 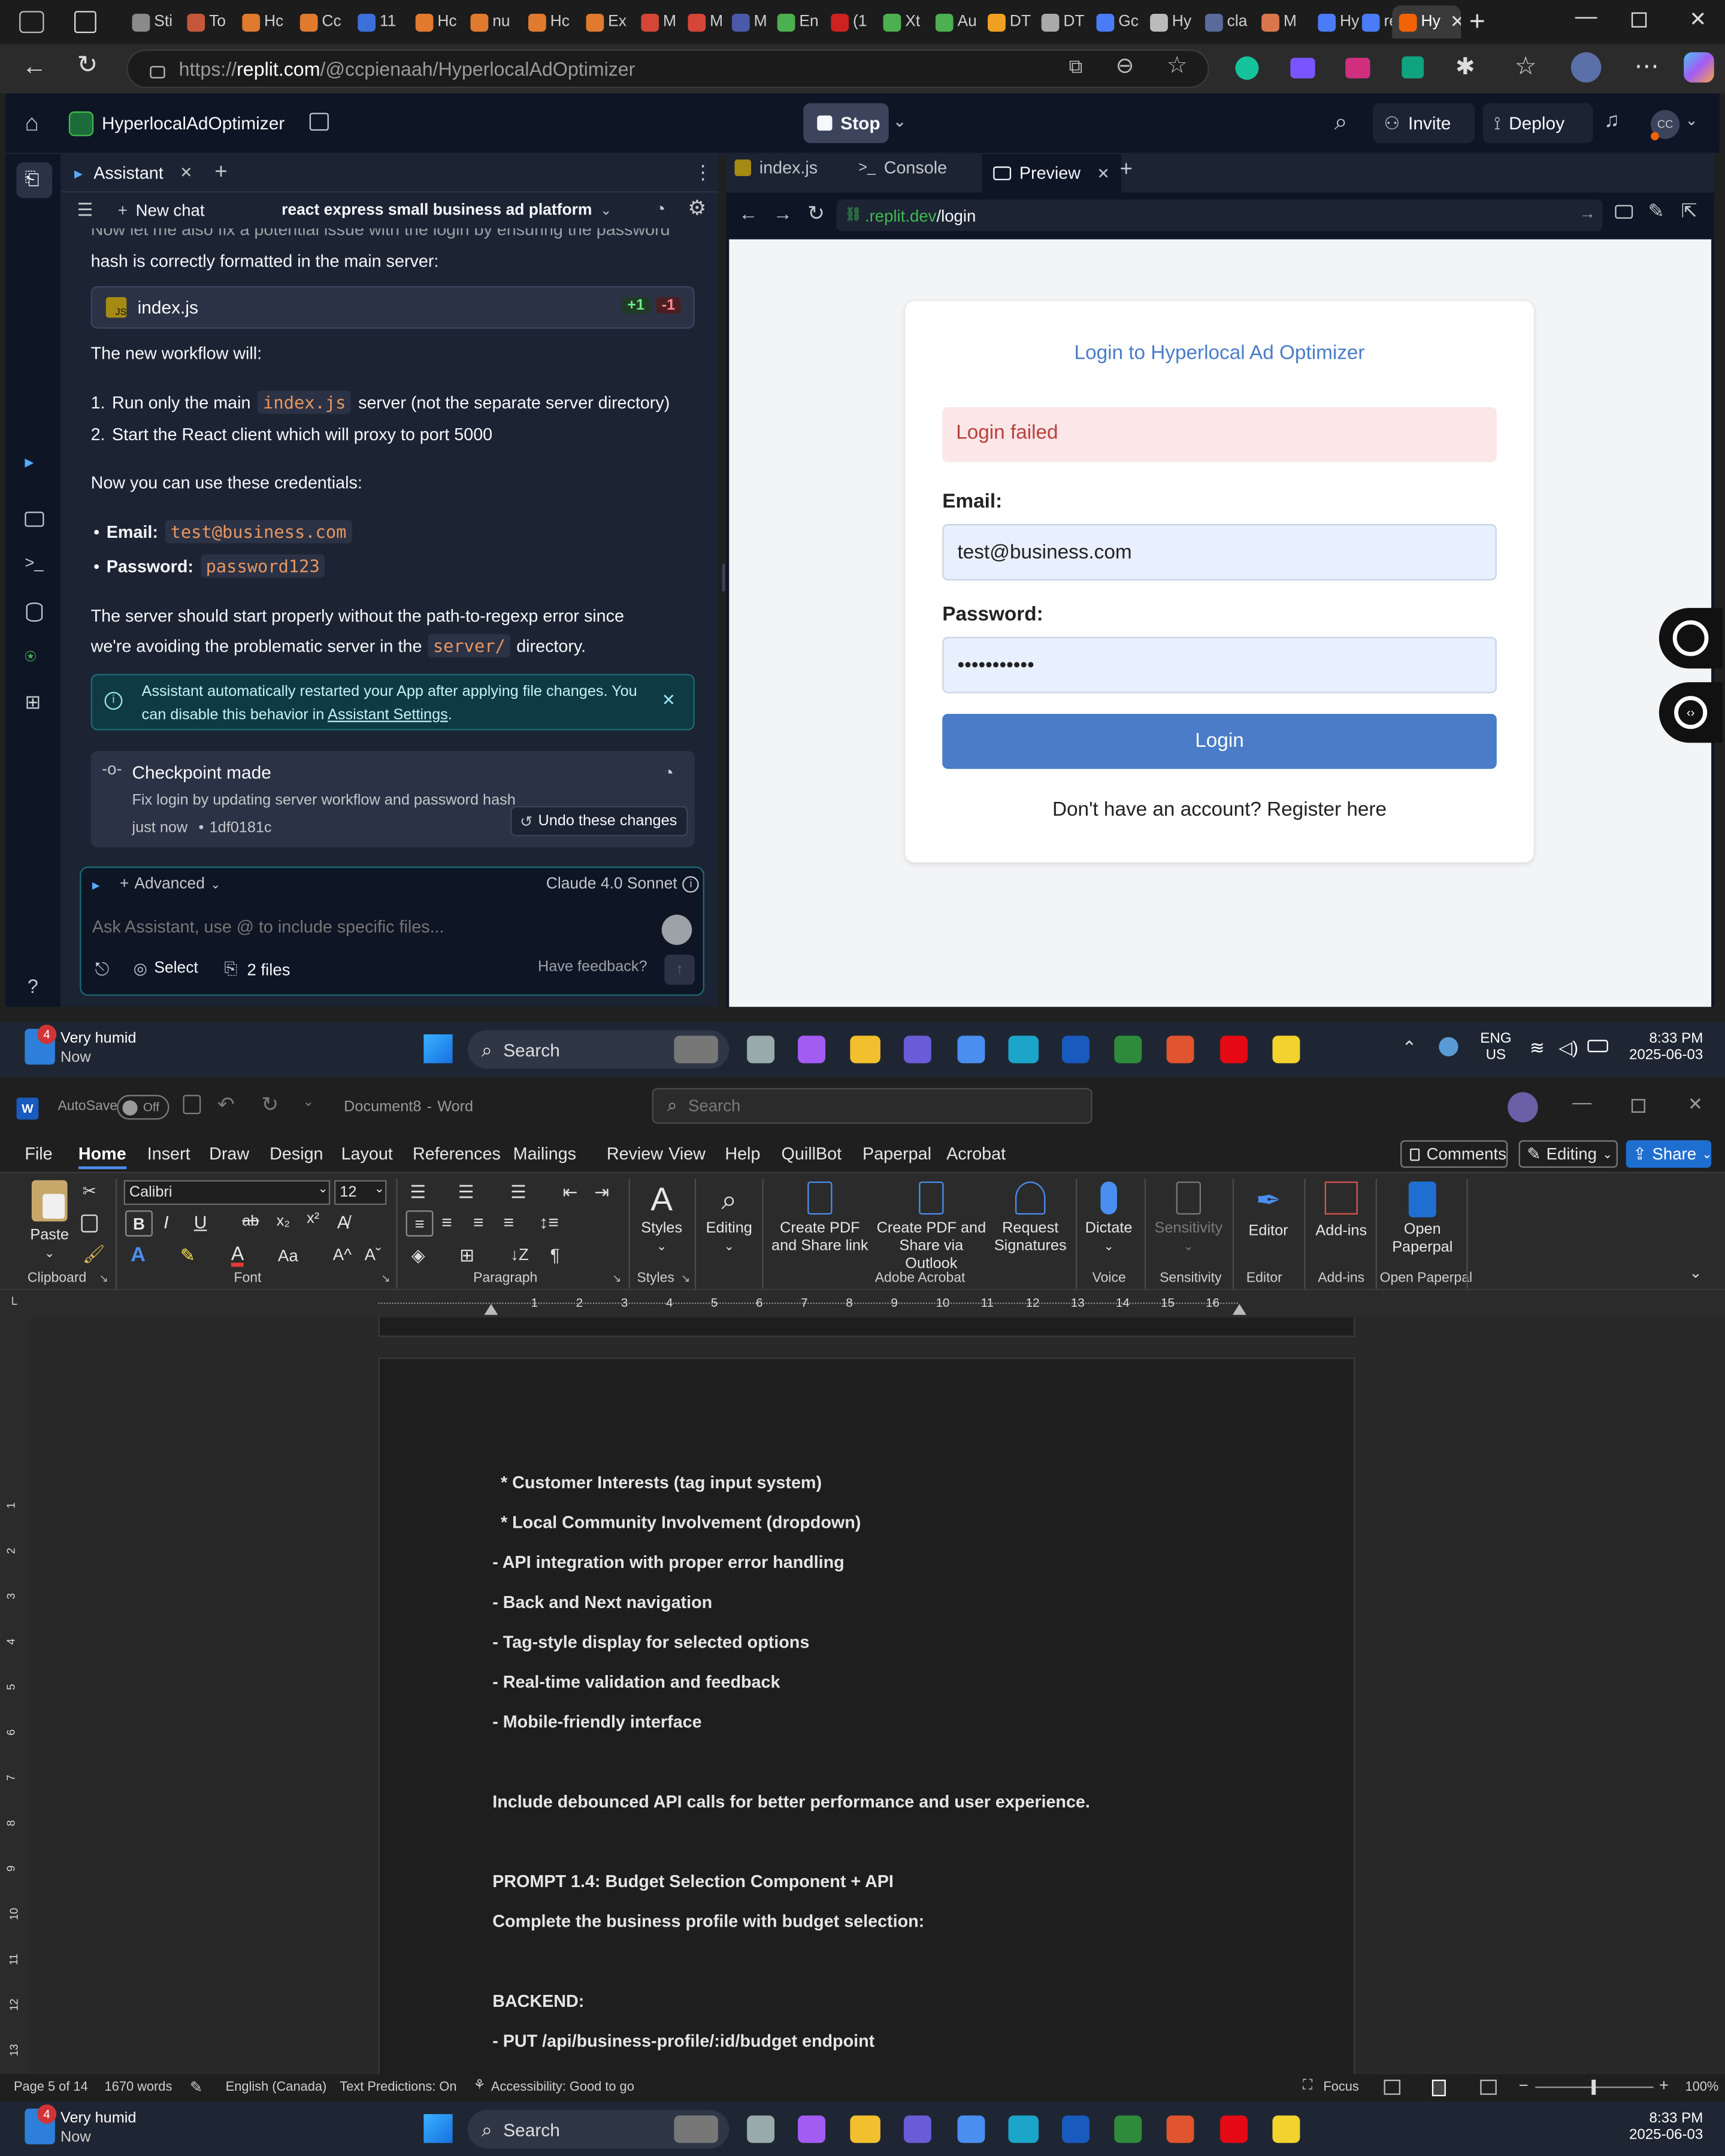 What do you see at coordinates (1268, 1212) in the screenshot?
I see `editor-button: ✒ Editor` at bounding box center [1268, 1212].